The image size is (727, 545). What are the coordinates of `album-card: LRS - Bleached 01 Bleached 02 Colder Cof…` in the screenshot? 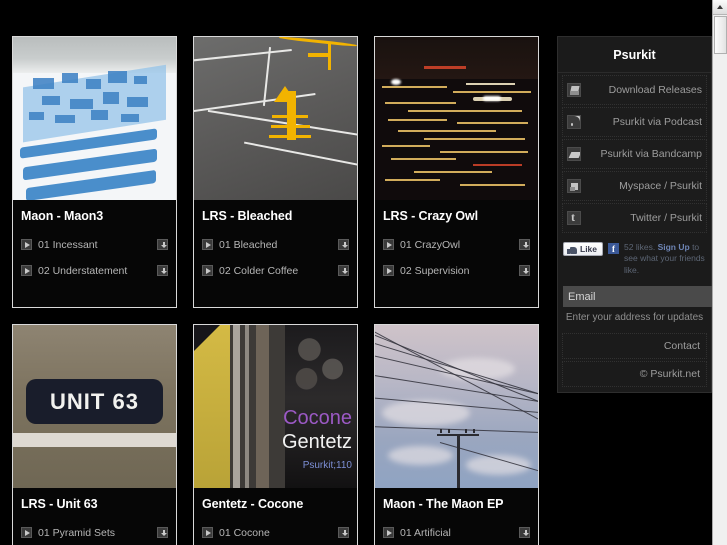 It's located at (275, 172).